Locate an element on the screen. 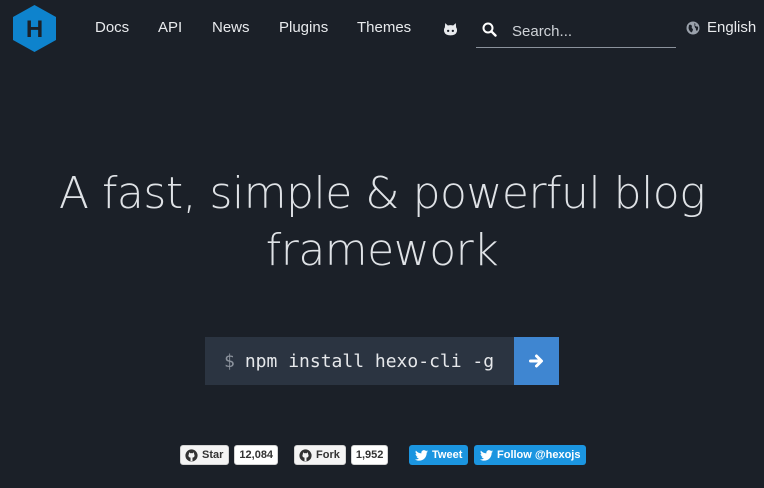 The height and width of the screenshot is (488, 764). follow-button: Follow @hexojs is located at coordinates (530, 455).